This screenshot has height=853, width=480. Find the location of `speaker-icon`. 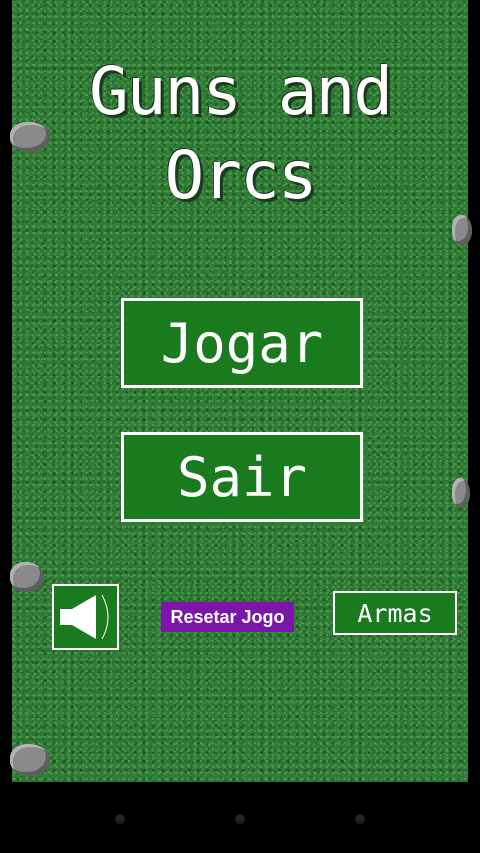

speaker-icon is located at coordinates (83, 617).